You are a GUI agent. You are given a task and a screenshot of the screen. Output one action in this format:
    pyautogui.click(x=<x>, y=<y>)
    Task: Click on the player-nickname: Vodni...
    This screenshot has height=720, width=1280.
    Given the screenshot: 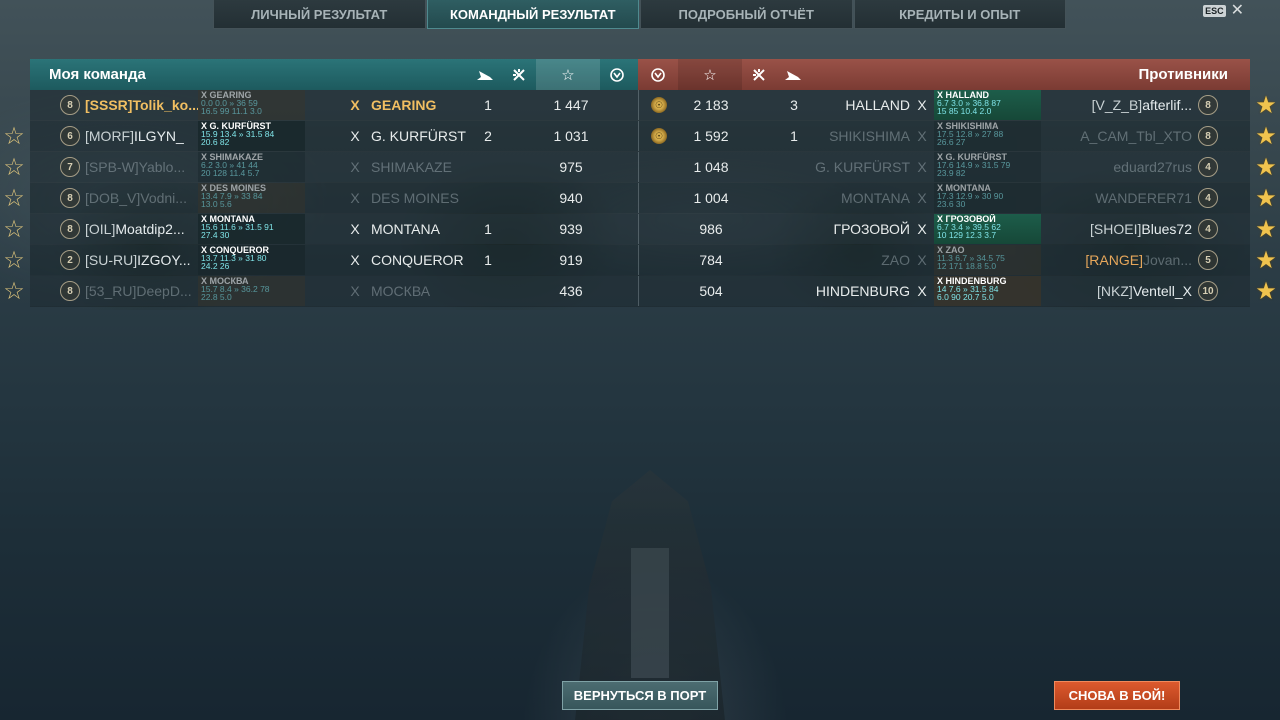 What is the action you would take?
    pyautogui.click(x=163, y=198)
    